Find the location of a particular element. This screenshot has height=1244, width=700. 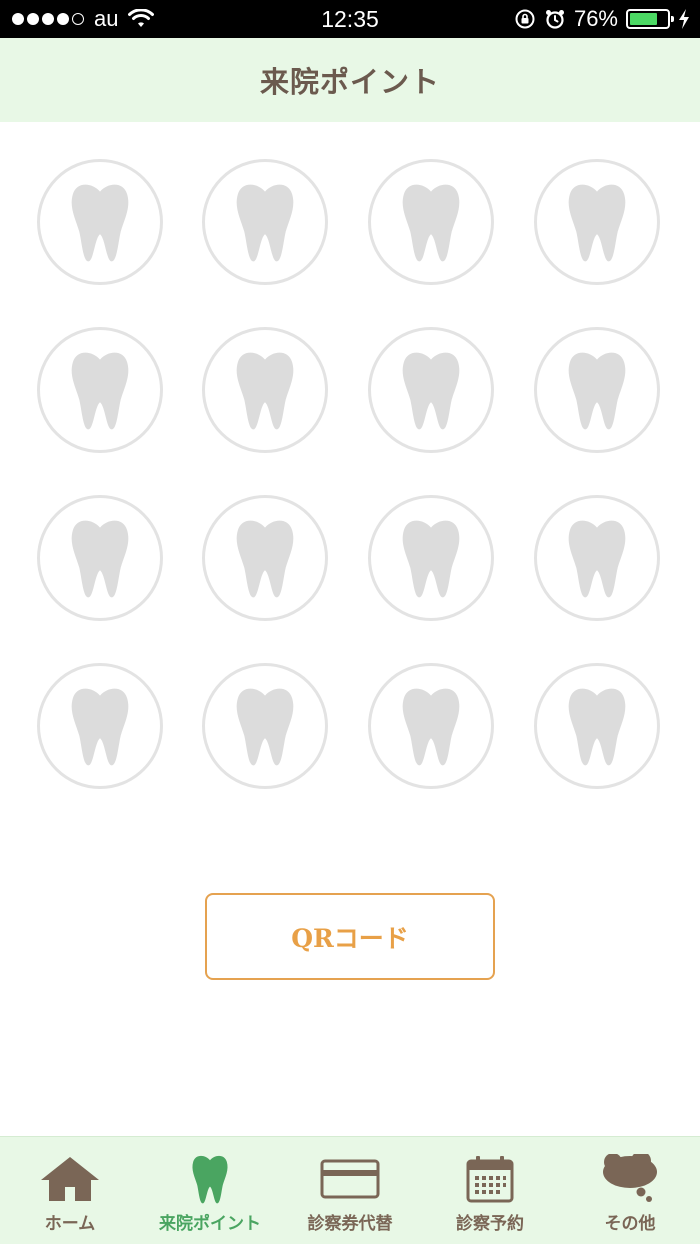

tab-appointment-label: 診察予約 is located at coordinates (490, 1224).